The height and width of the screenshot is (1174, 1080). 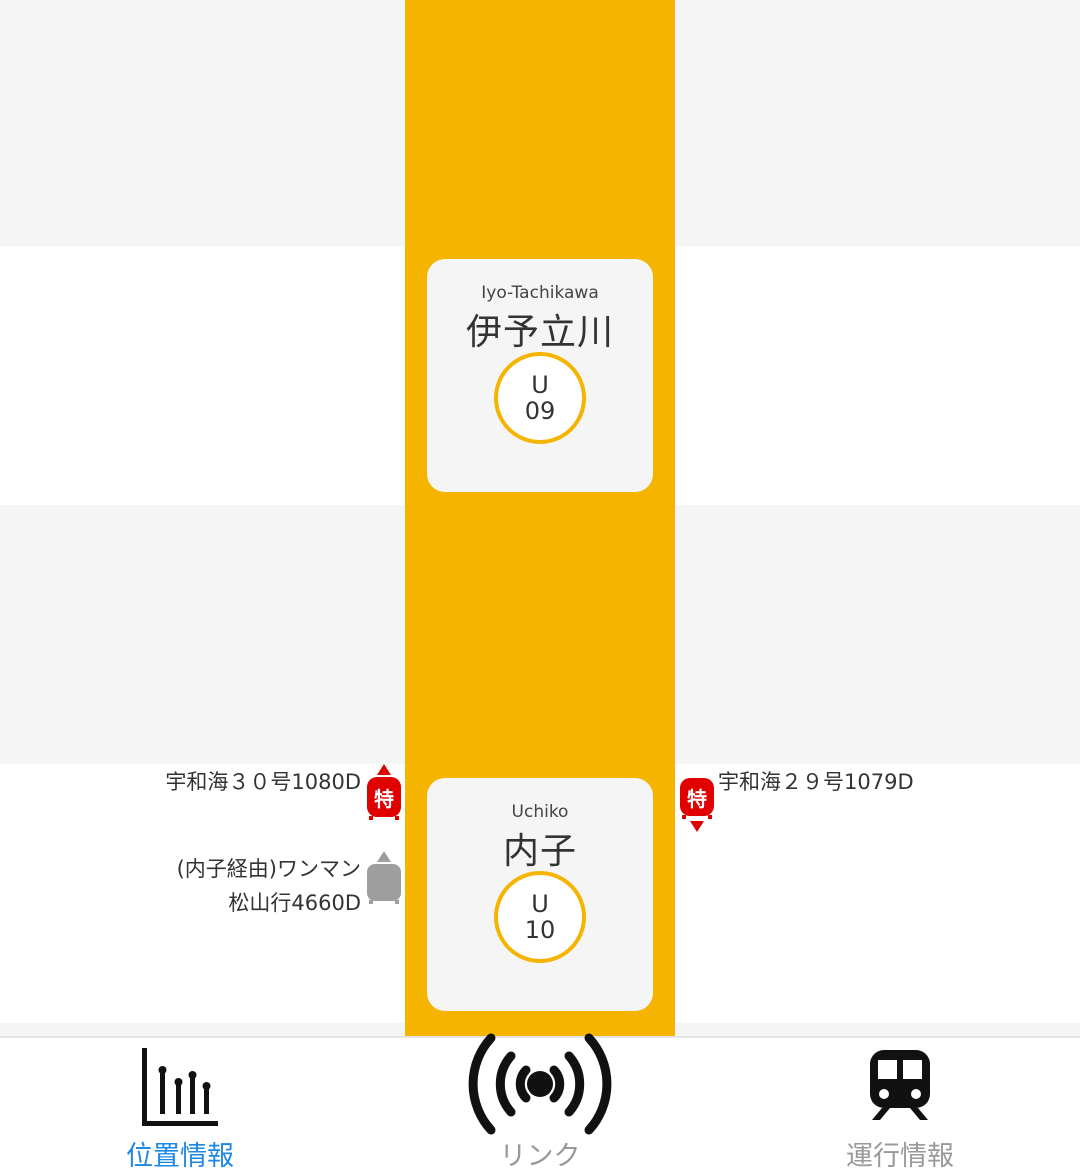 I want to click on station-name-en: Uchiko, so click(x=540, y=812).